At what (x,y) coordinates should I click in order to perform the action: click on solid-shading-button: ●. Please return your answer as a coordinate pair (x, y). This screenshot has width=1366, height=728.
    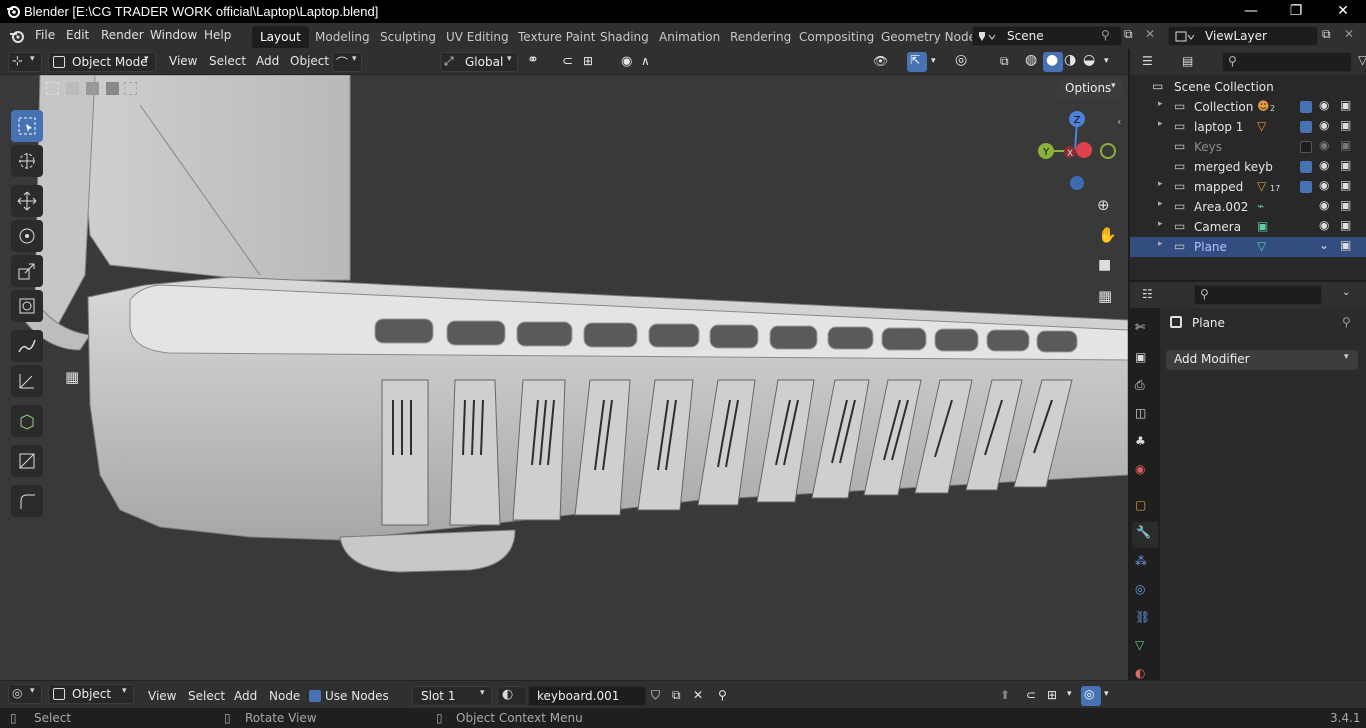
    Looking at the image, I should click on (1053, 62).